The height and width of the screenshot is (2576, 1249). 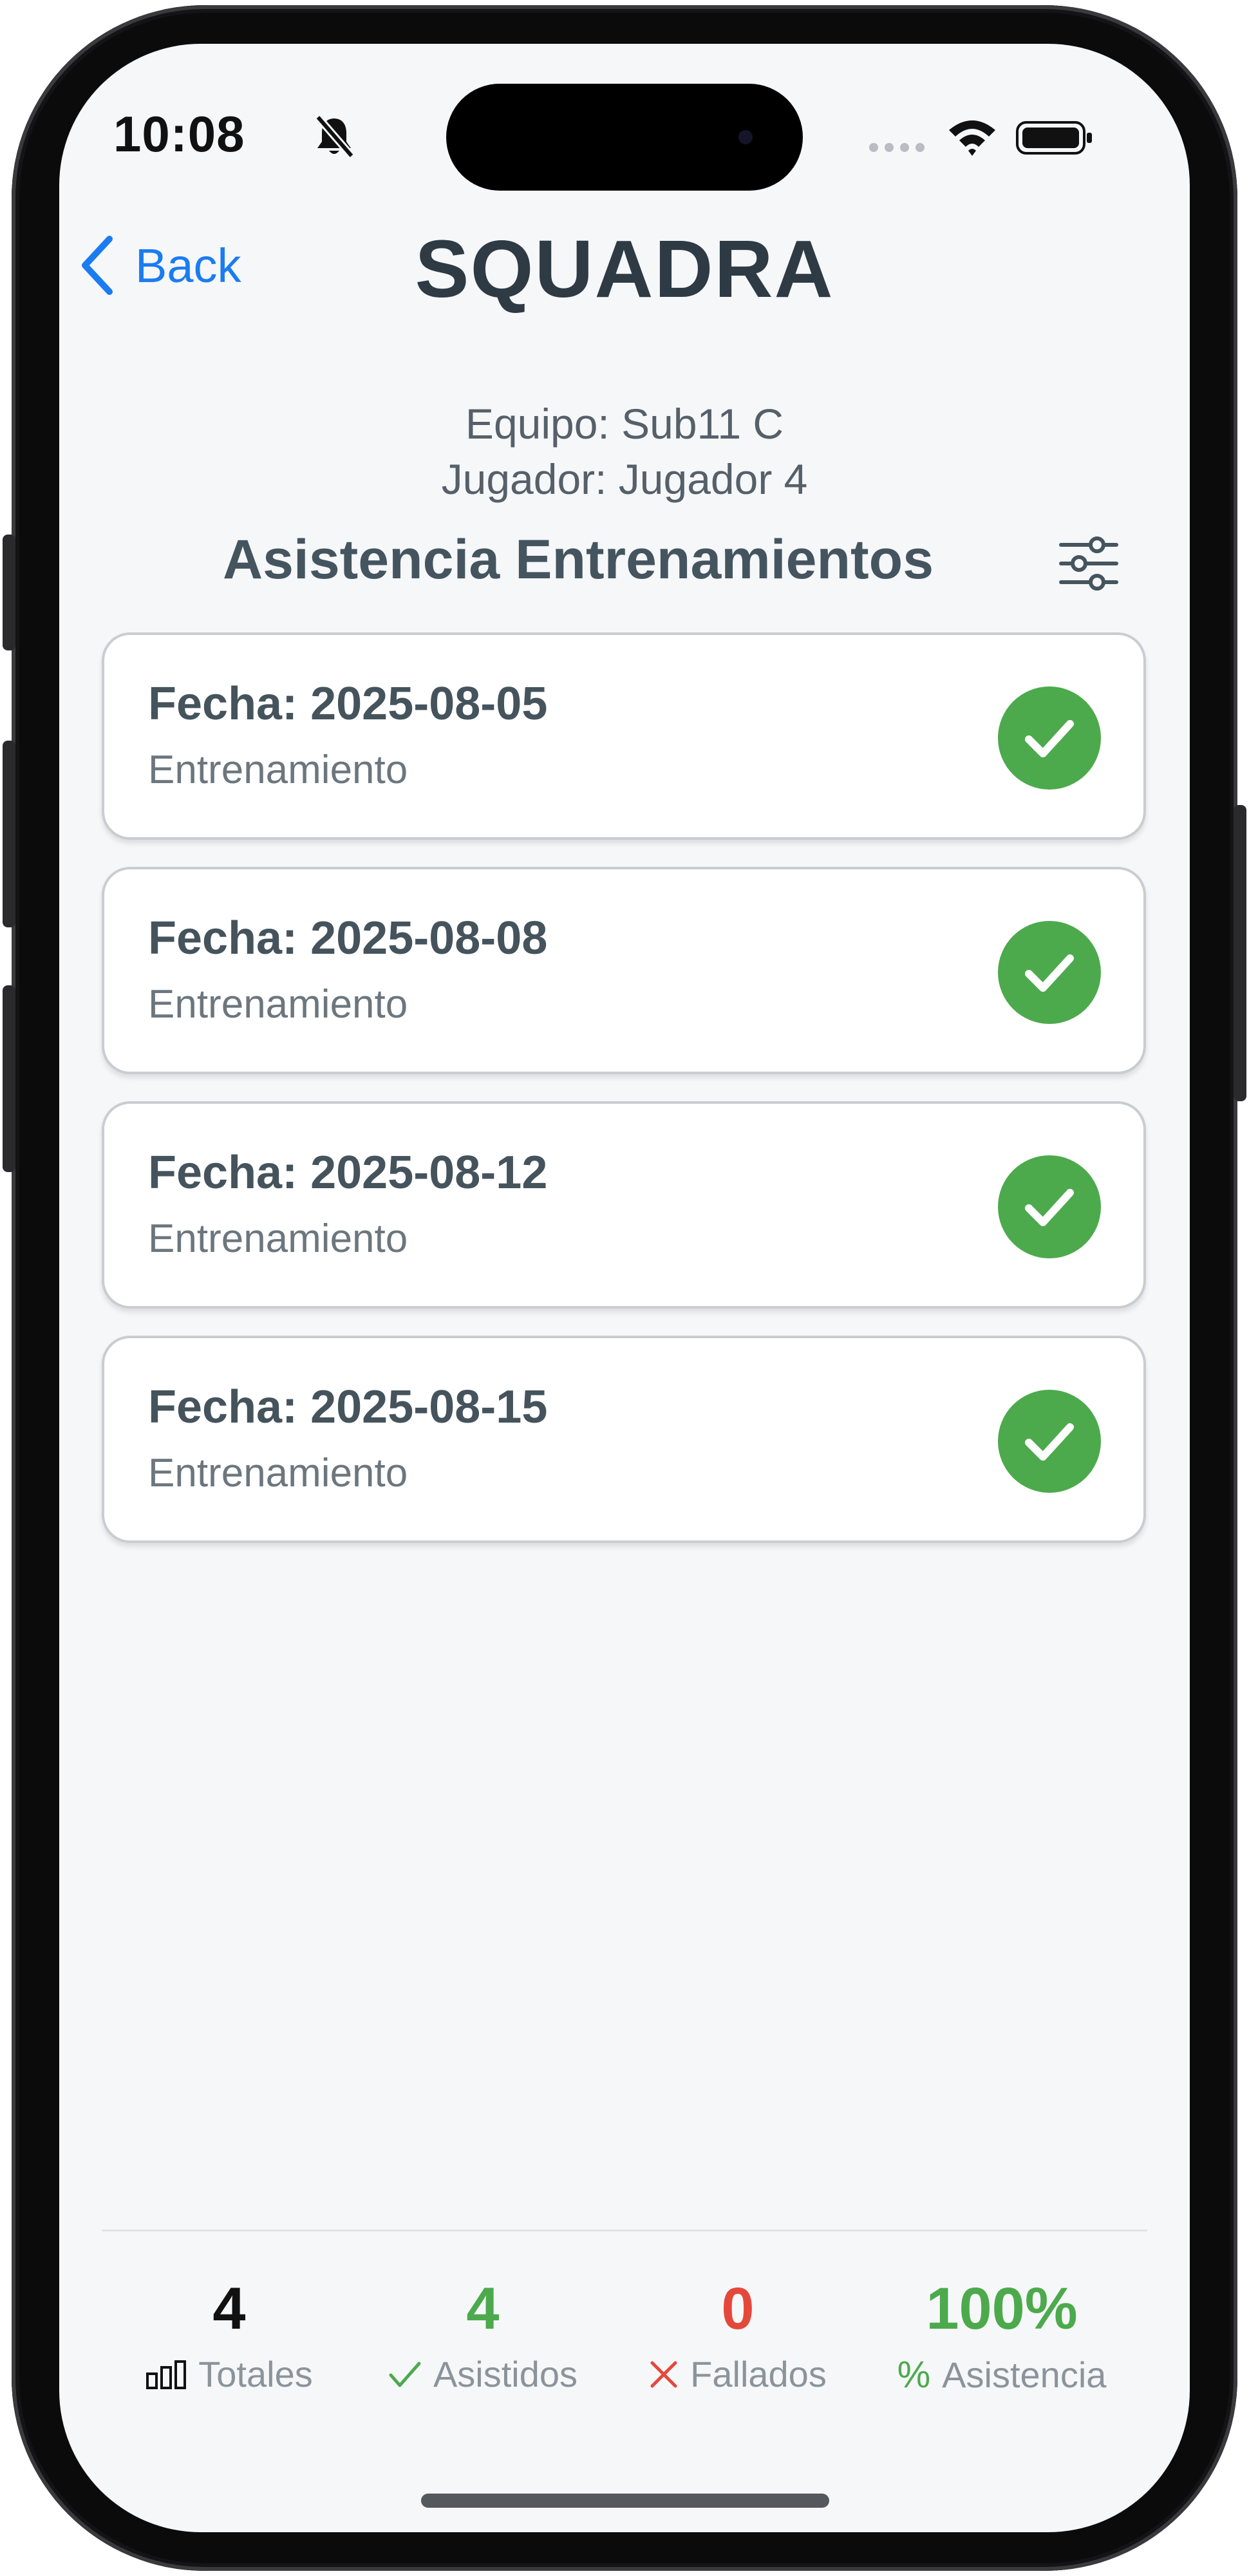 What do you see at coordinates (758, 2374) in the screenshot?
I see `stat-label: Fallados` at bounding box center [758, 2374].